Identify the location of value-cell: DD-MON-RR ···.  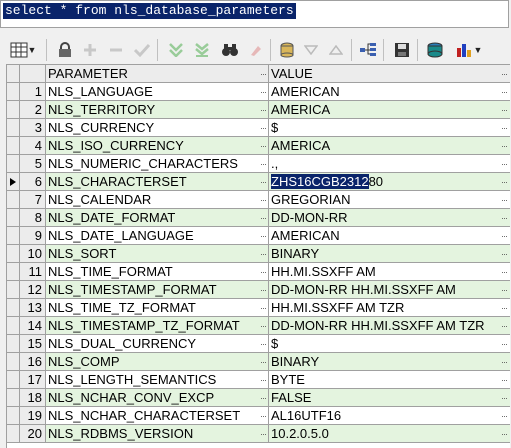
(389, 218).